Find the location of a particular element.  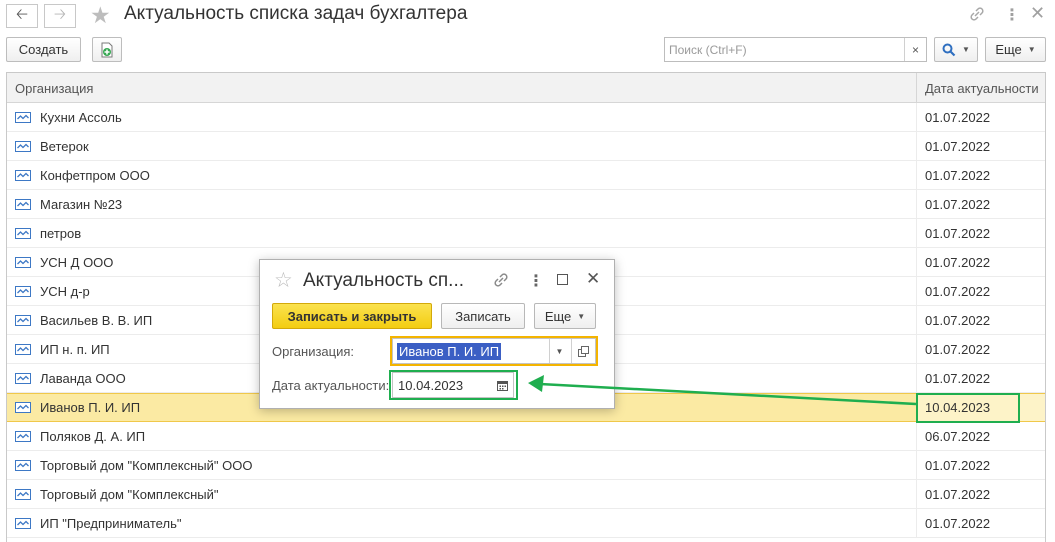

organization-cell: Конфетпром ООО is located at coordinates (462, 175).